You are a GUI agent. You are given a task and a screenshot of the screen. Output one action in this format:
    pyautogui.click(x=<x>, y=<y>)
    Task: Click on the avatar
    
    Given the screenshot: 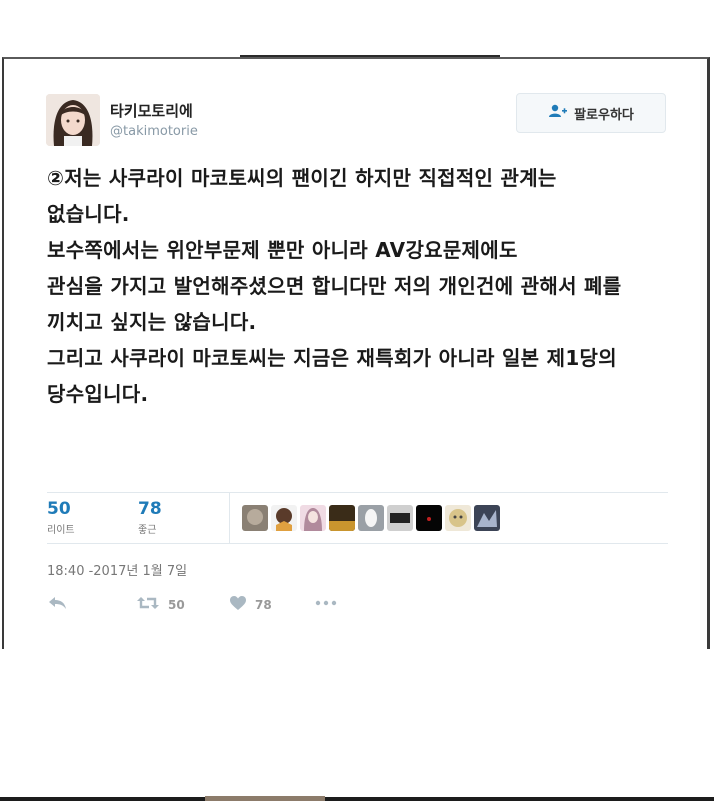 What is the action you would take?
    pyautogui.click(x=73, y=120)
    